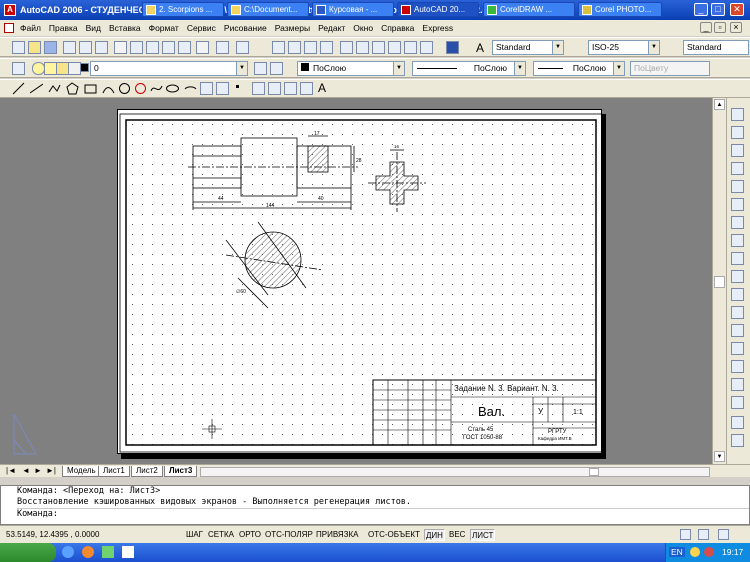 This screenshot has width=750, height=562. What do you see at coordinates (703, 534) in the screenshot?
I see `lock-toolbar-icon` at bounding box center [703, 534].